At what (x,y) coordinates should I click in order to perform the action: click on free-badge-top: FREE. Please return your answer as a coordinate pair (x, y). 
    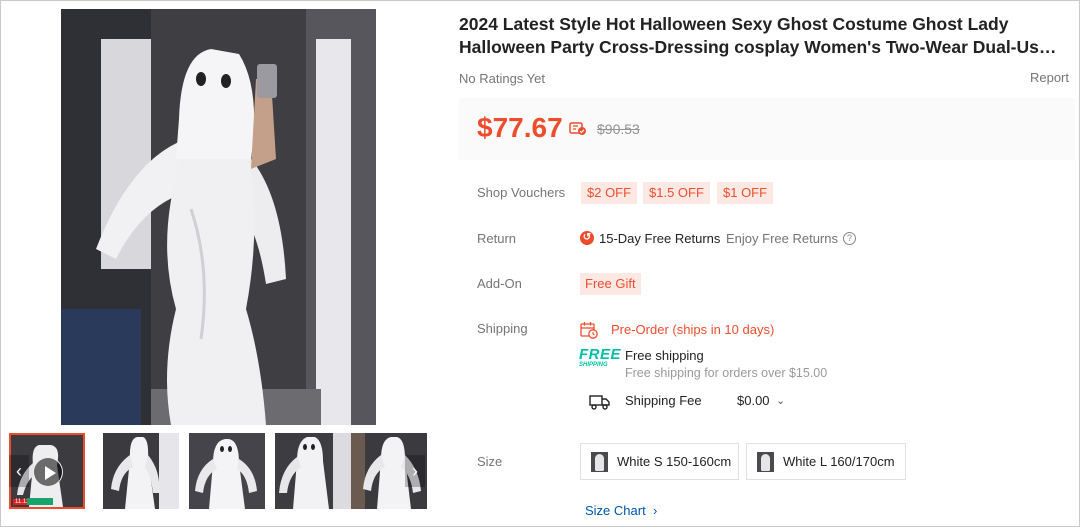
    Looking at the image, I should click on (600, 354).